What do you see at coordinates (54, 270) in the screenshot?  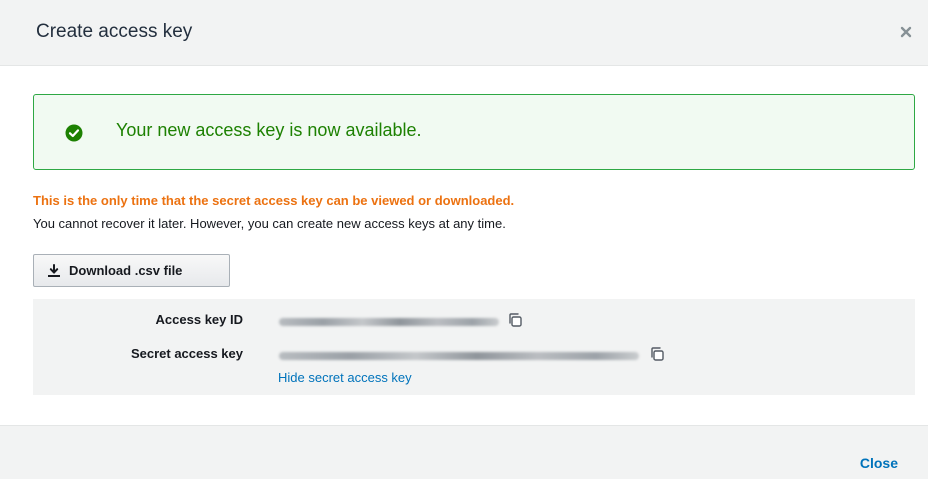 I see `download-icon` at bounding box center [54, 270].